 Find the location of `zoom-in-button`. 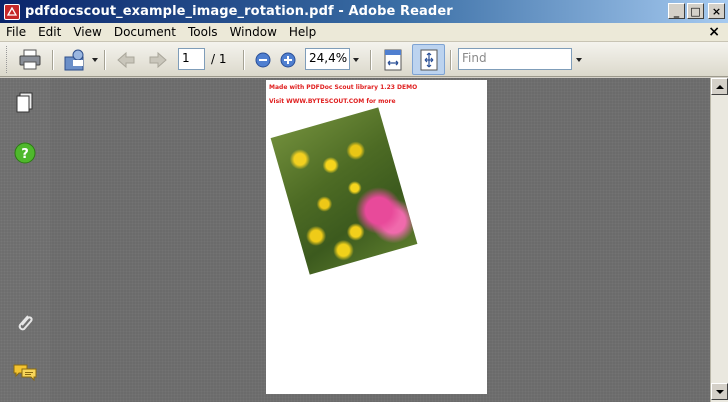

zoom-in-button is located at coordinates (288, 60).